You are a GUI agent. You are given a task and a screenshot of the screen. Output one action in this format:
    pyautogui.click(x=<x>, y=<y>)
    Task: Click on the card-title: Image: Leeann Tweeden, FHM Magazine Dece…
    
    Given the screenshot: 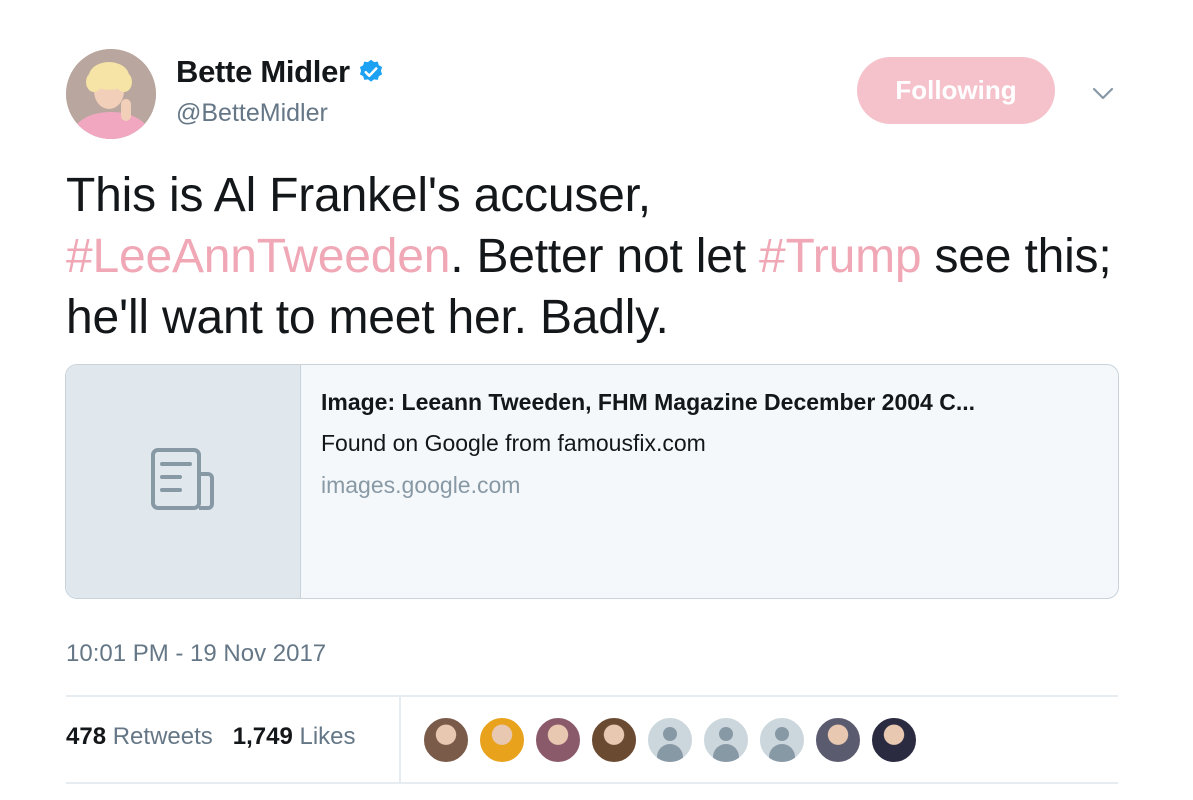 What is the action you would take?
    pyautogui.click(x=709, y=402)
    